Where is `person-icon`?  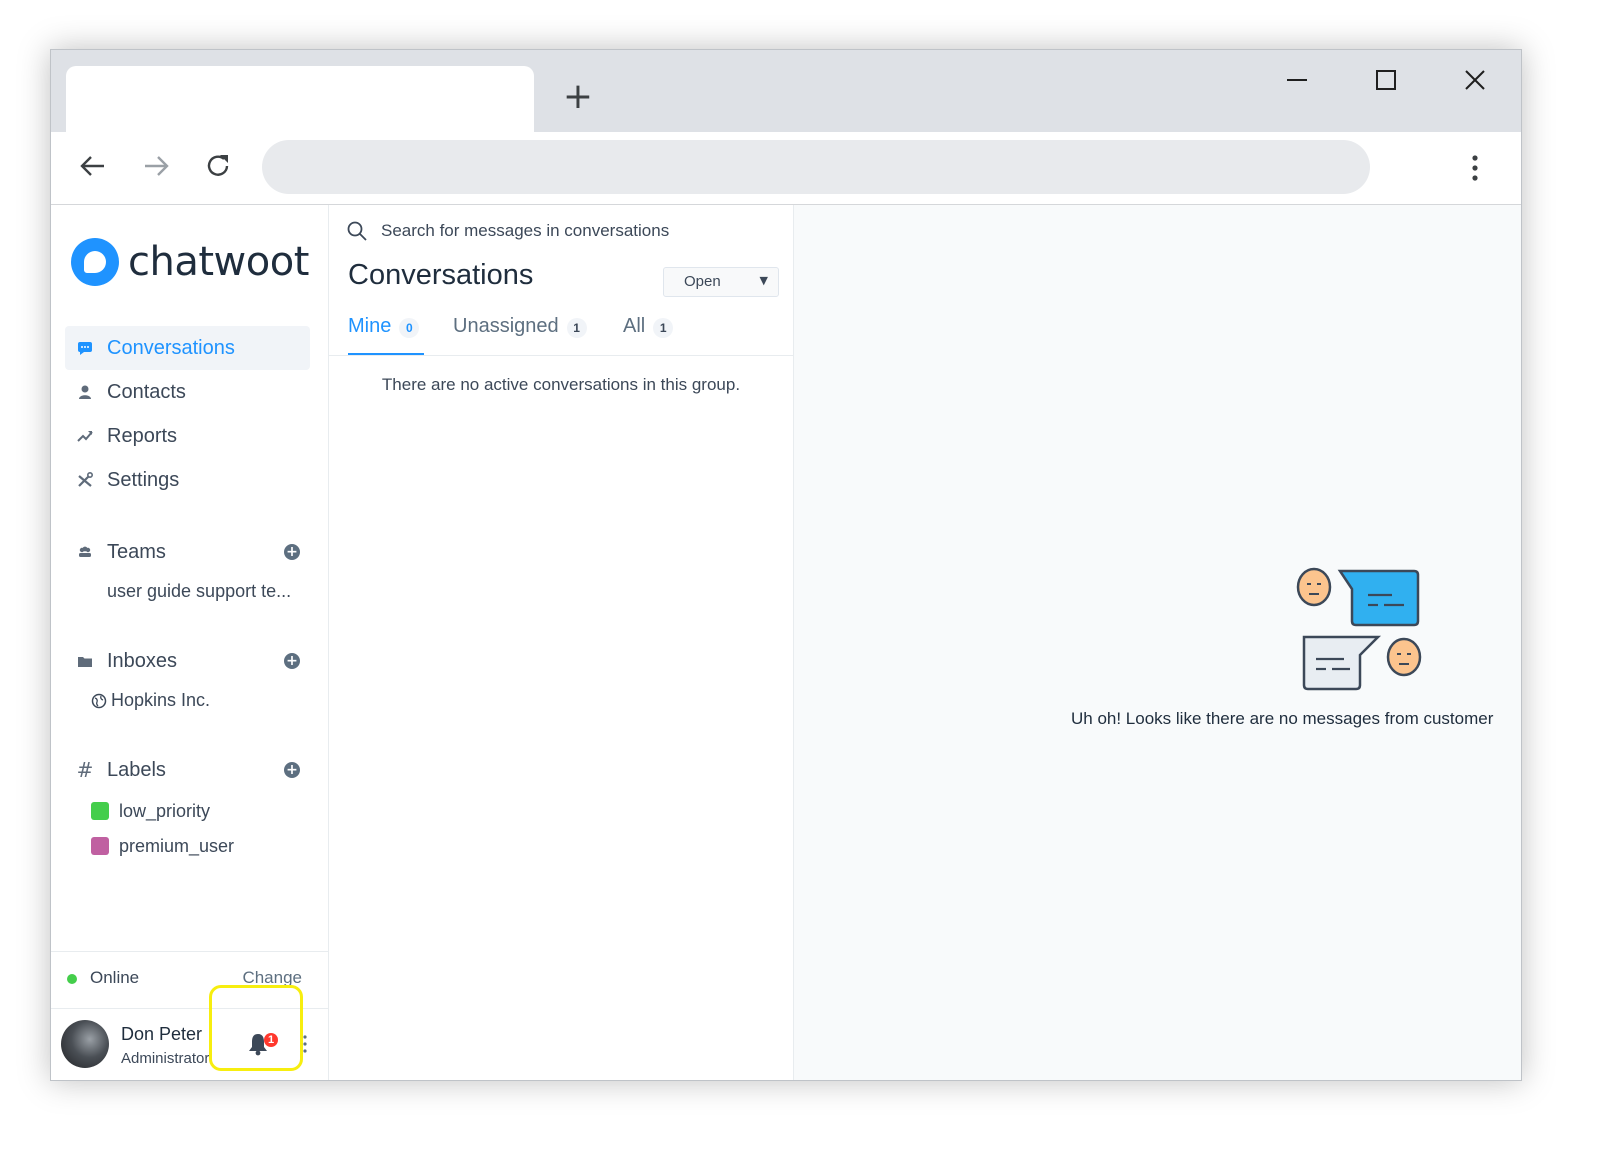 person-icon is located at coordinates (85, 392).